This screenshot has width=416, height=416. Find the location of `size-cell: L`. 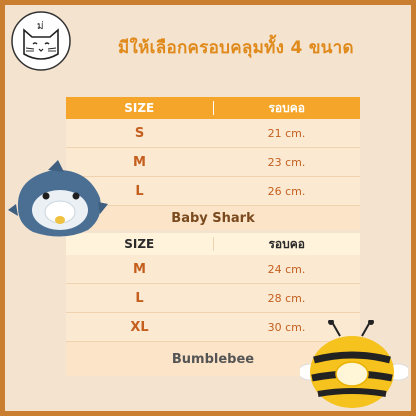

size-cell: L is located at coordinates (139, 298).